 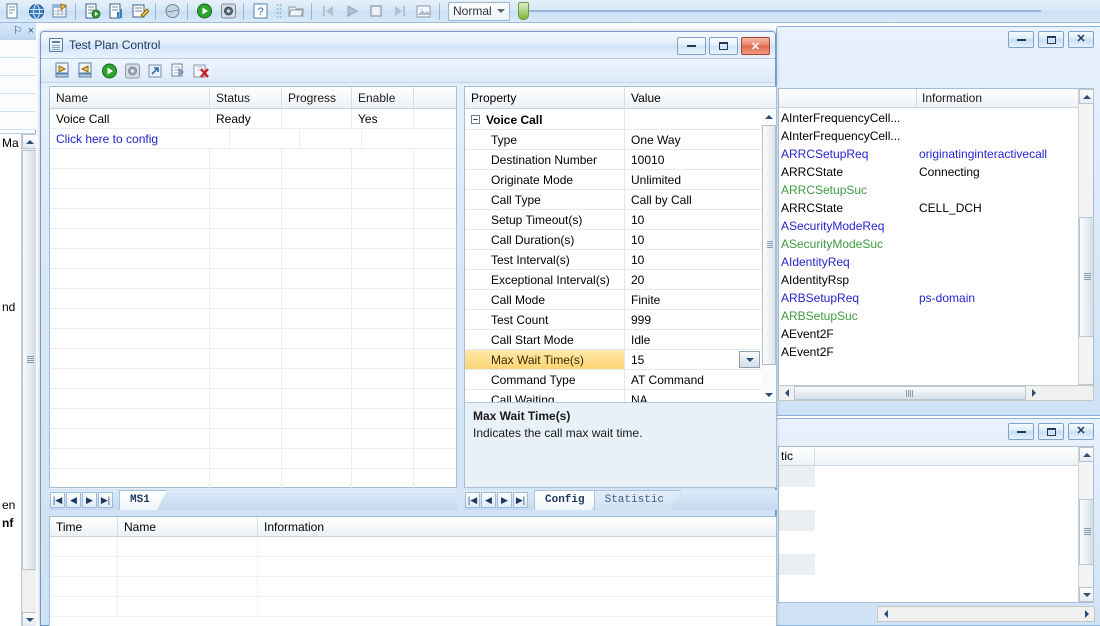 I want to click on column-header-name: Name, so click(x=130, y=97).